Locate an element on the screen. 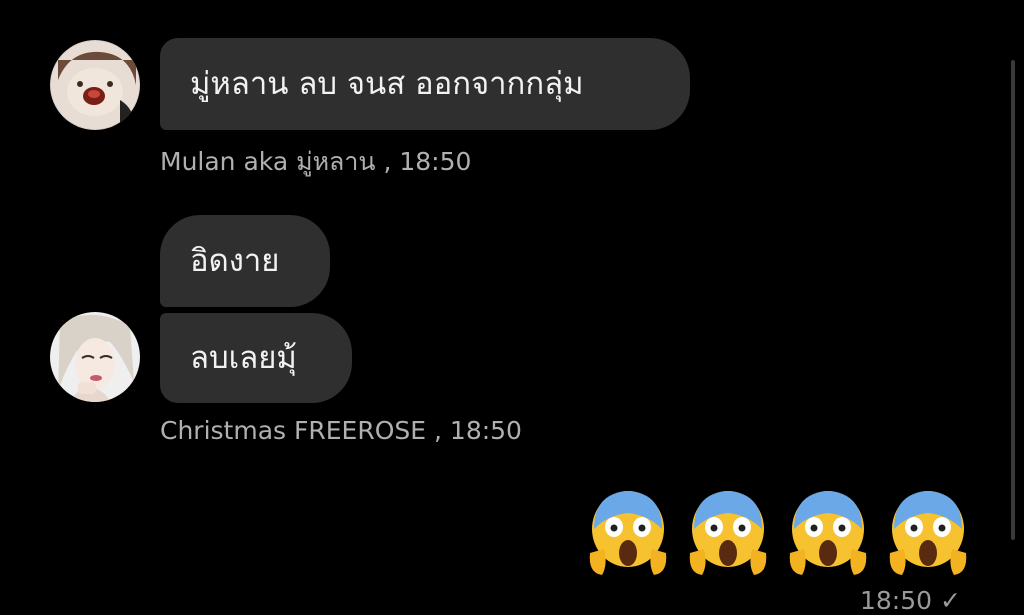  message-meta: Christmas FREEROSE , 18:50 is located at coordinates (341, 430).